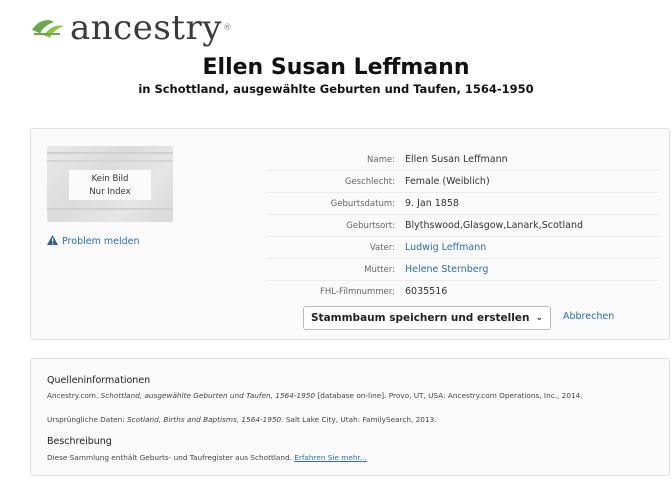 The height and width of the screenshot is (486, 672). I want to click on field-row-father: Vater: Ludwig Leffmann, so click(463, 247).